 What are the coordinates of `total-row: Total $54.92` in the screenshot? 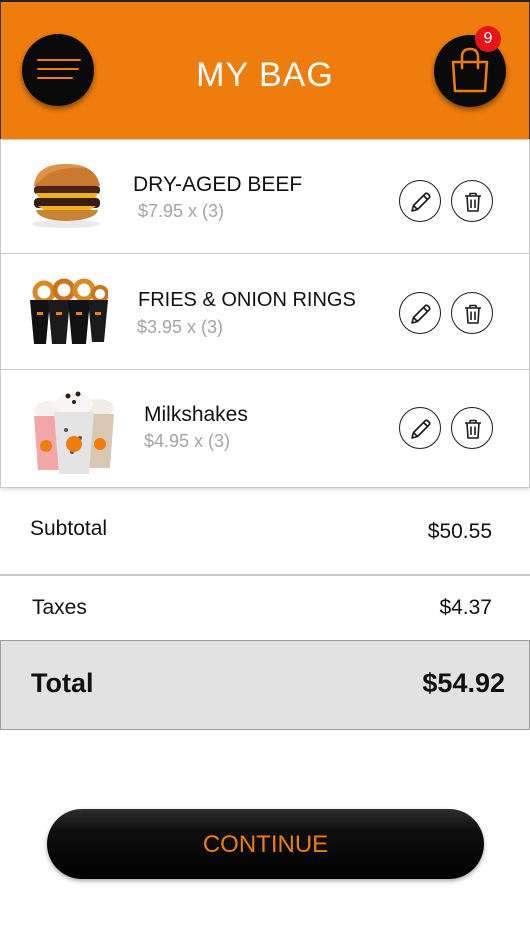 It's located at (265, 685).